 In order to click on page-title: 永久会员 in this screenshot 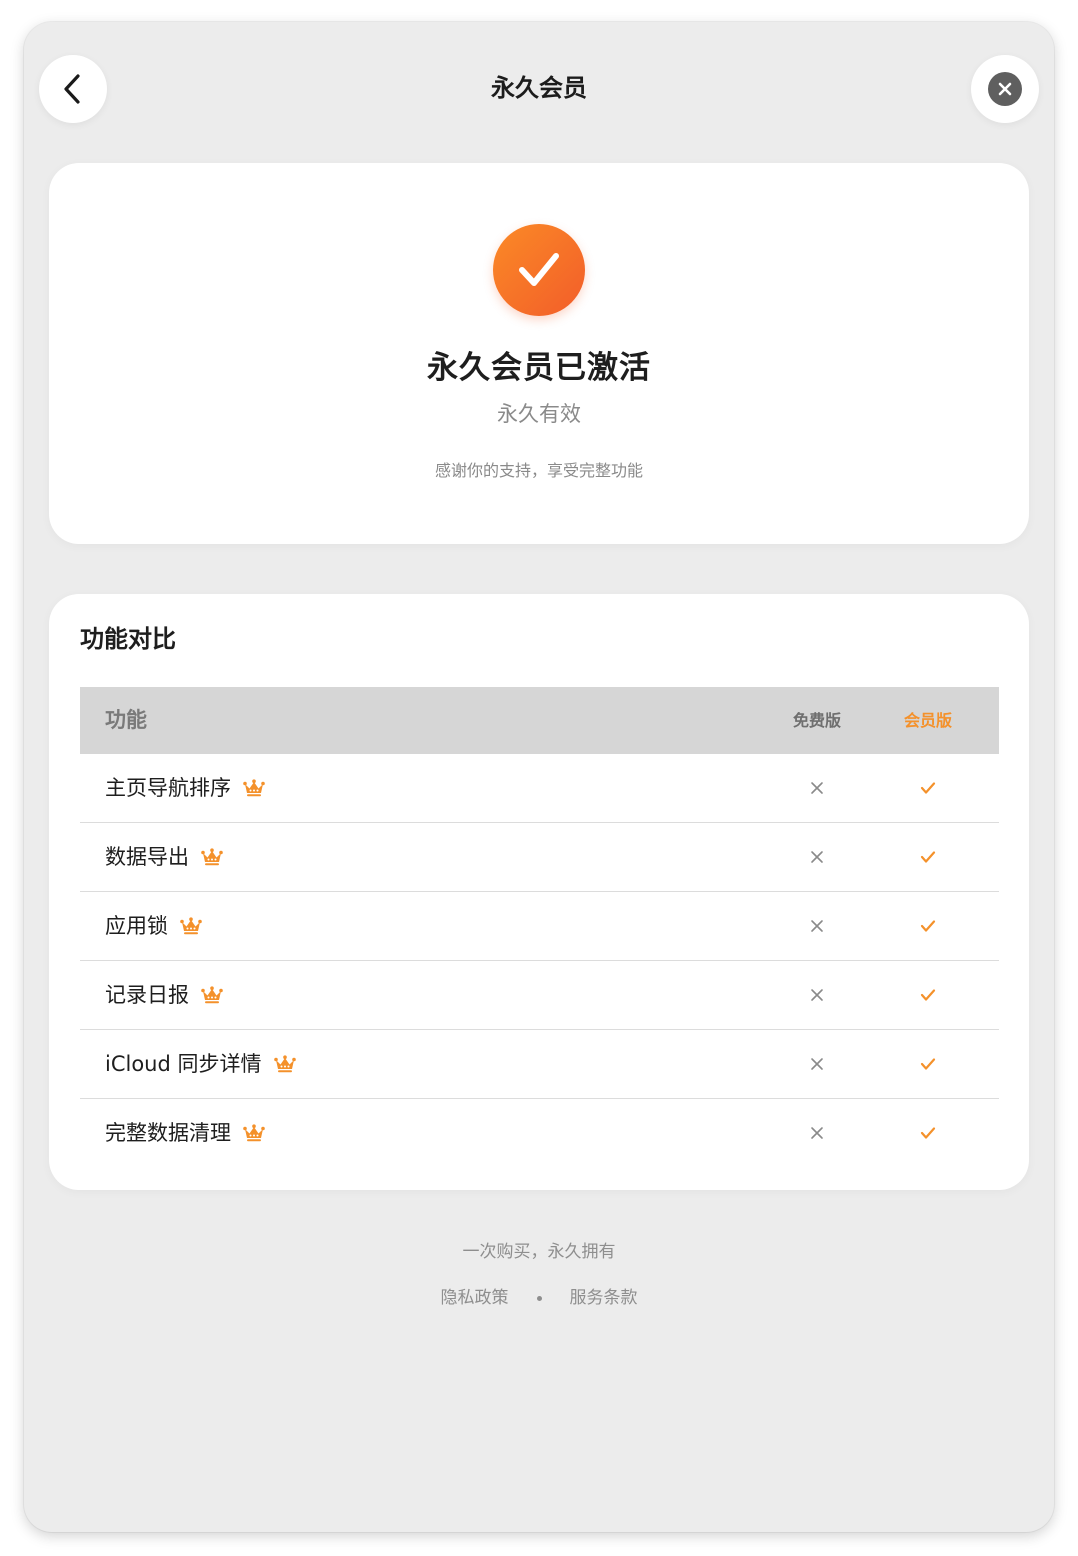, I will do `click(539, 88)`.